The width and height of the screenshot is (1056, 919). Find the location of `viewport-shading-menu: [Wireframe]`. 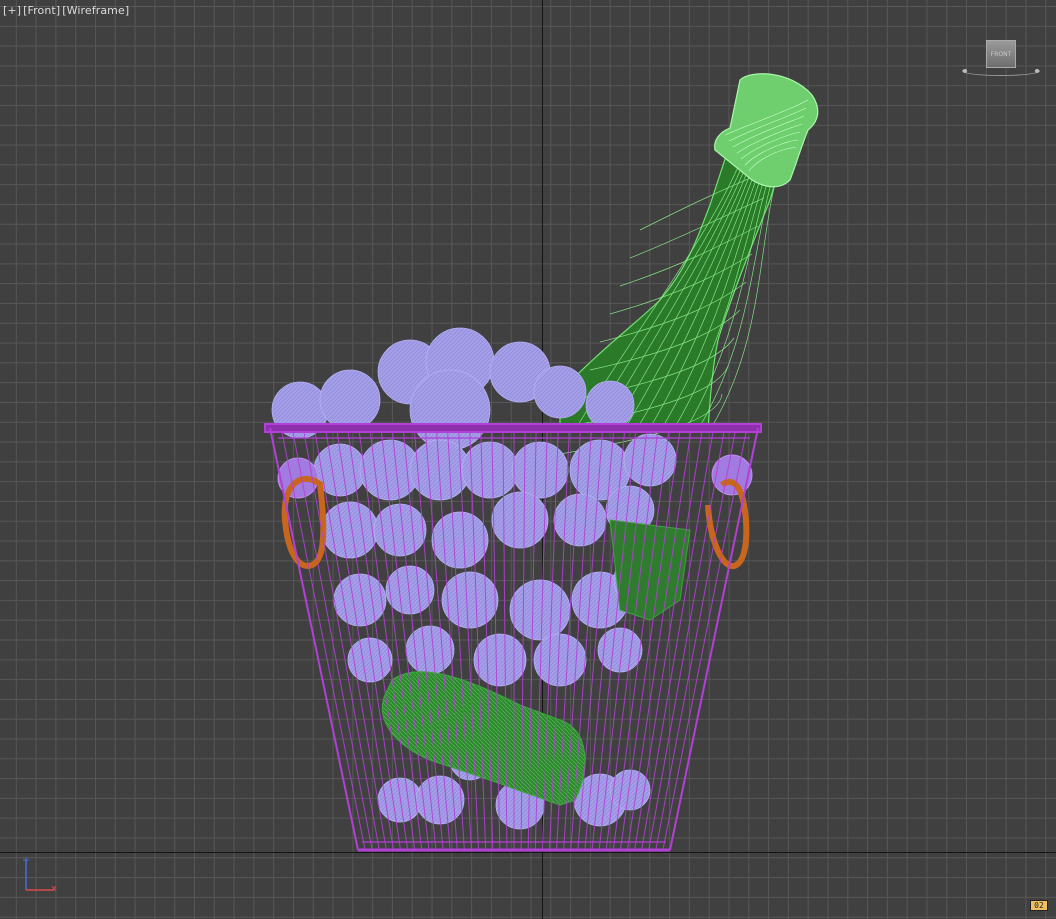

viewport-shading-menu: [Wireframe] is located at coordinates (95, 10).